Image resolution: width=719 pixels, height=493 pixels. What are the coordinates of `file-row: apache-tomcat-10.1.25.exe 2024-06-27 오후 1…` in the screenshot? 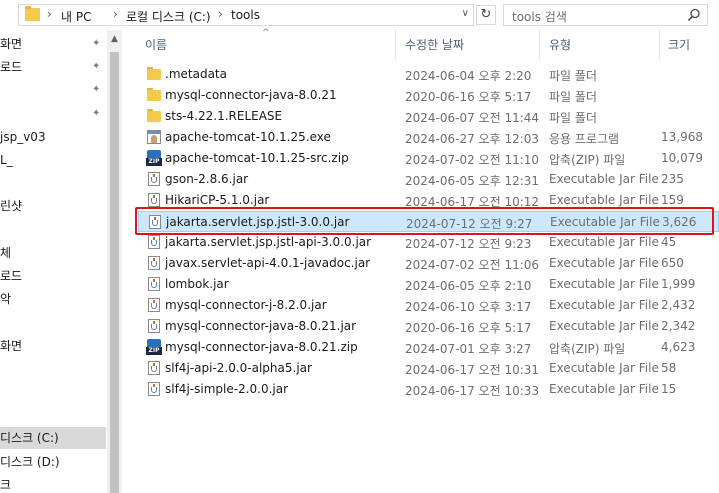 It's located at (428, 137).